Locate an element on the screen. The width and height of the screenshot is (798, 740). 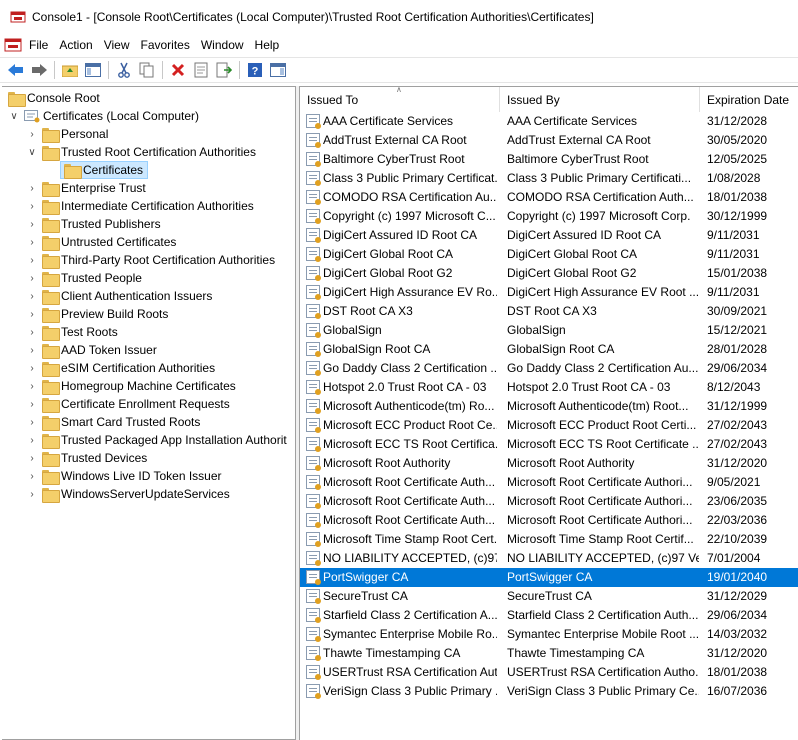
column-header-issued-to: ∧ Issued To is located at coordinates (400, 99).